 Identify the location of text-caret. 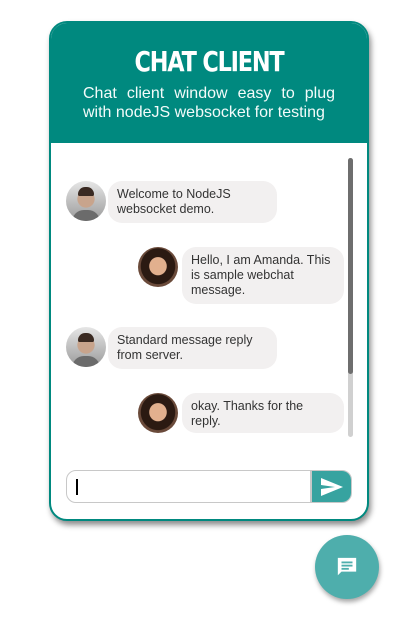
(77, 487).